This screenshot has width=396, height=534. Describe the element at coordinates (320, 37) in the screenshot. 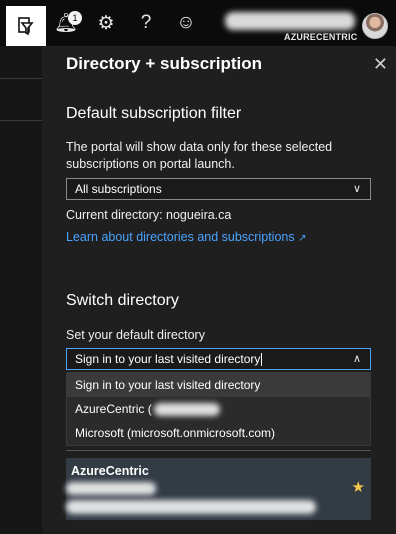

I see `account-tenant-label: AZURECENTRIC` at that location.